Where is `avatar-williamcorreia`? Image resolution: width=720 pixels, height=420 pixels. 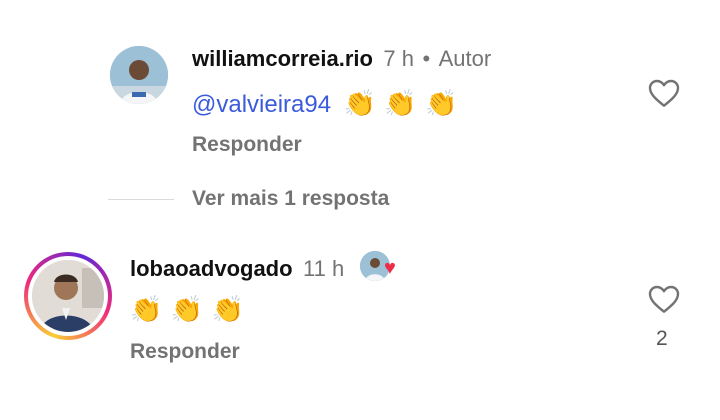
avatar-williamcorreia is located at coordinates (139, 75).